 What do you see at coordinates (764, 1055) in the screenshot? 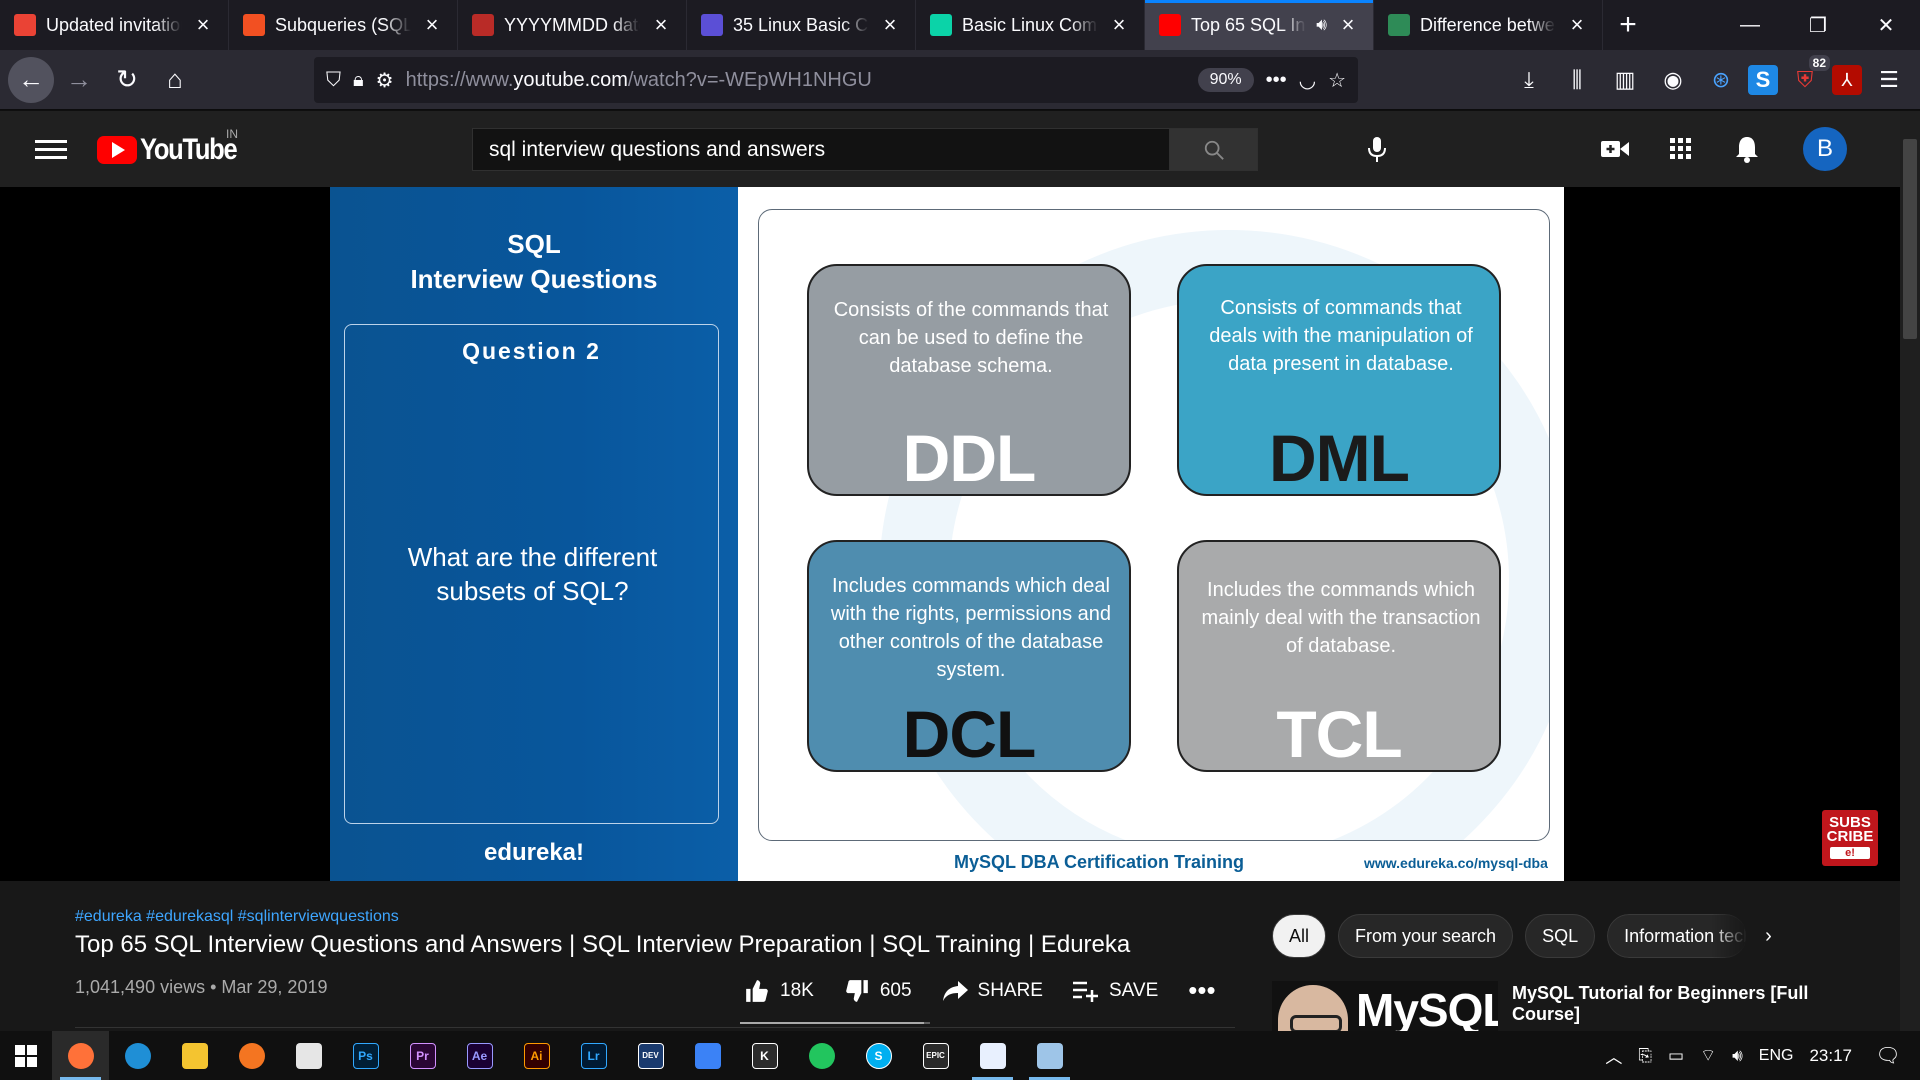
I see `k-app-icon: K` at bounding box center [764, 1055].